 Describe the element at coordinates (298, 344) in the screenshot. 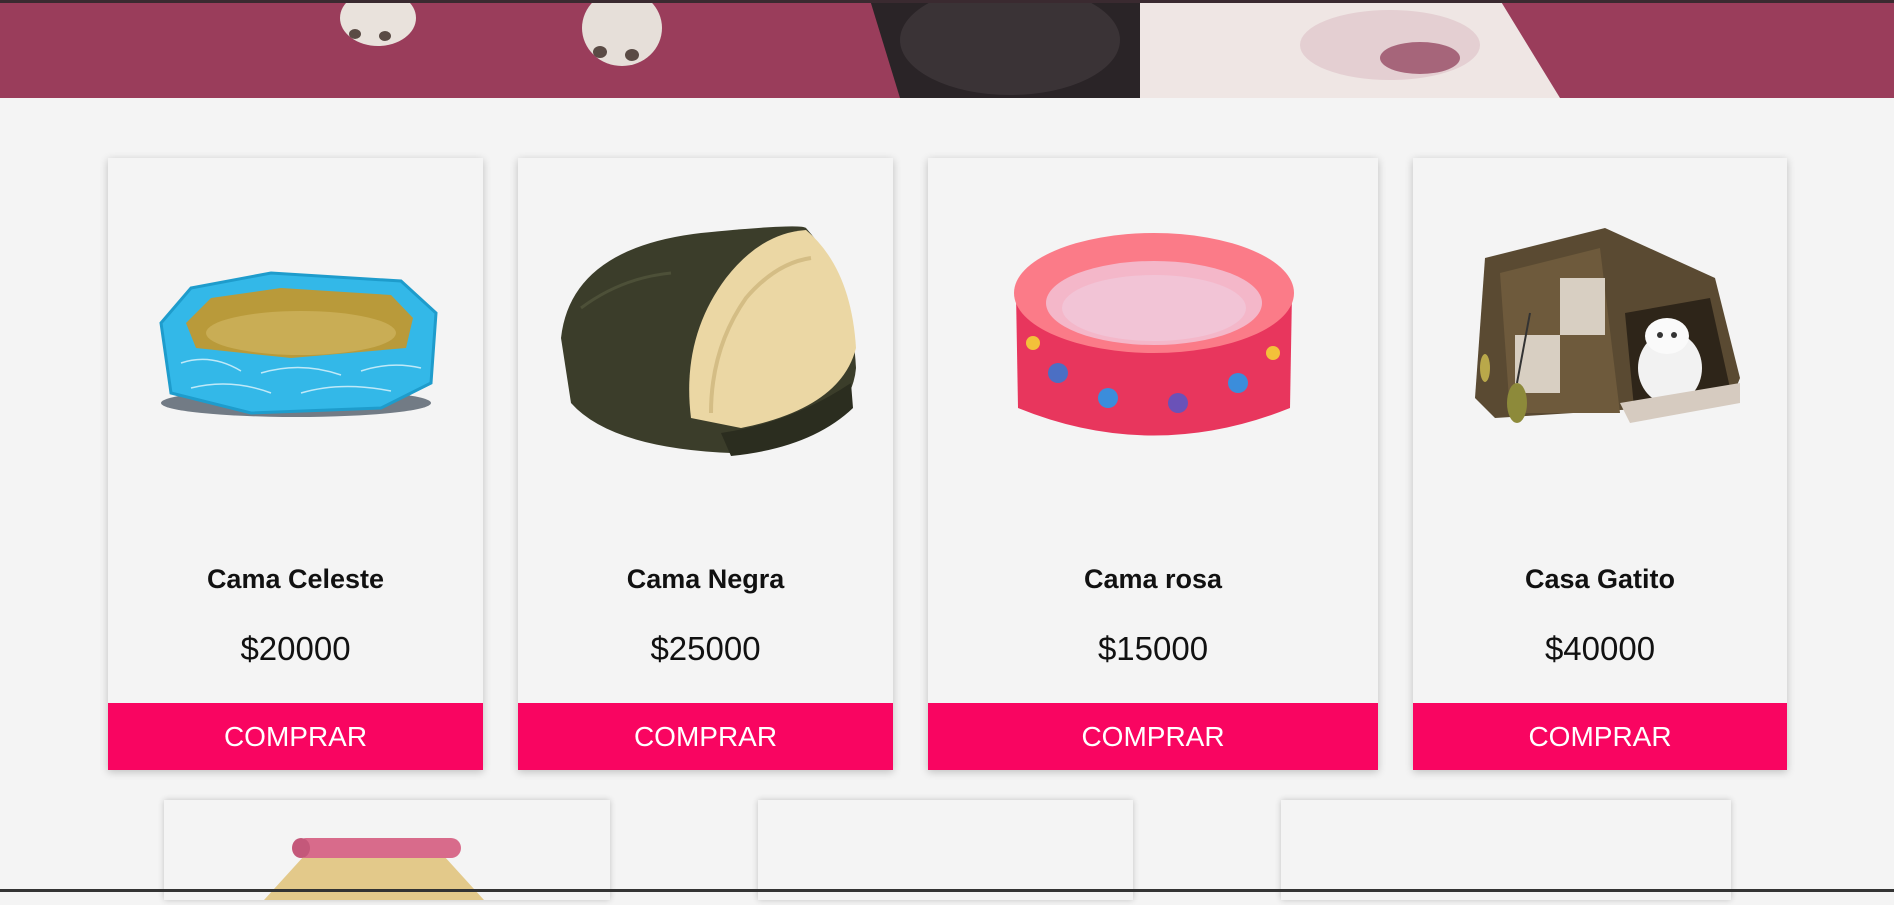

I see `blue-pet-bed-icon` at that location.